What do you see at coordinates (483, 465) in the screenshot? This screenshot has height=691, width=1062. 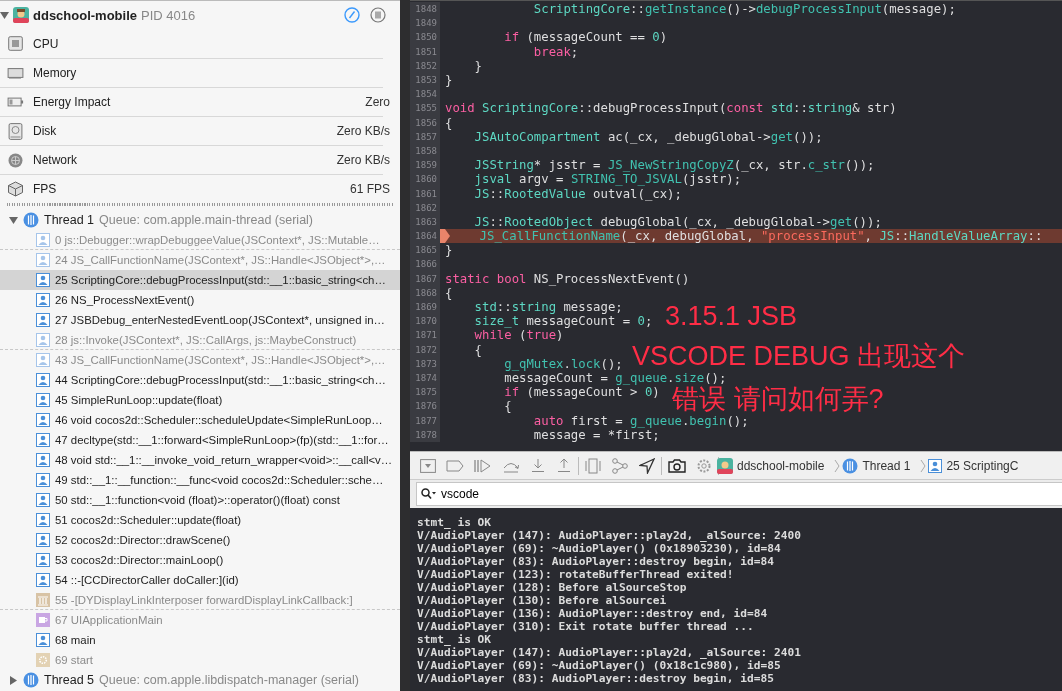 I see `continue-icon` at bounding box center [483, 465].